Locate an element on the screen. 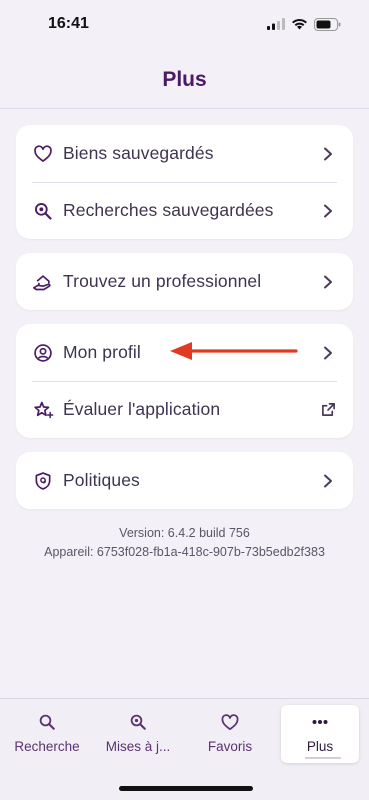 Image resolution: width=369 pixels, height=800 pixels. policies-row: Politiques is located at coordinates (184, 480).